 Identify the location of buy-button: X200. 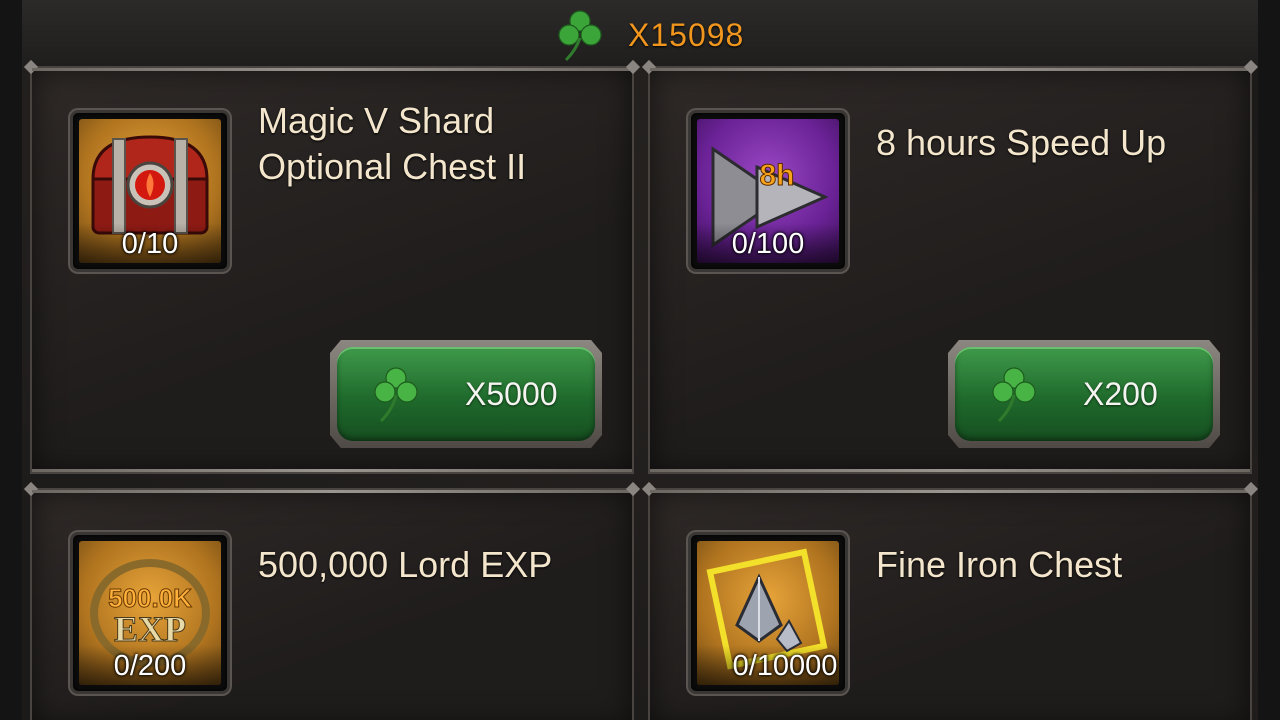
(1084, 394).